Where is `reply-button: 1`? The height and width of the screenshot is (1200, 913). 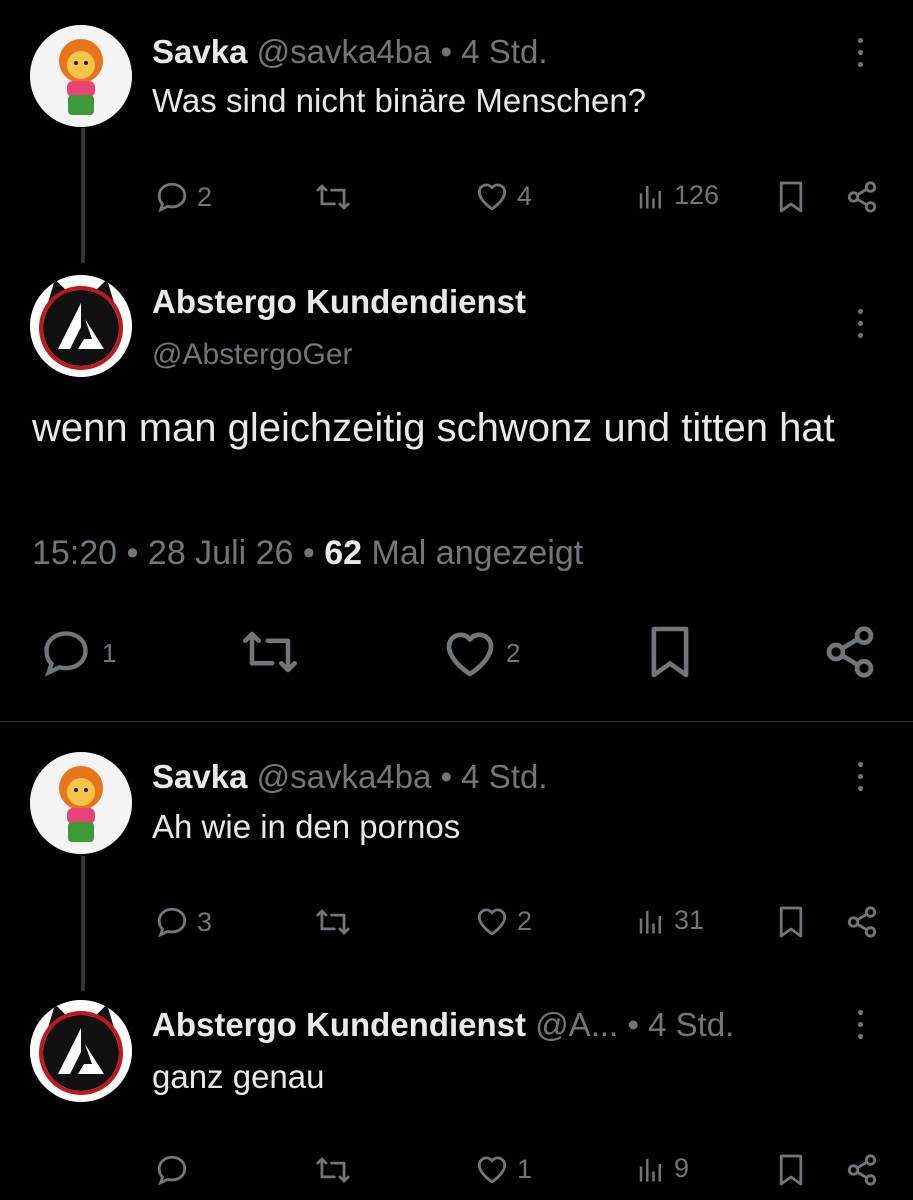
reply-button: 1 is located at coordinates (77, 653).